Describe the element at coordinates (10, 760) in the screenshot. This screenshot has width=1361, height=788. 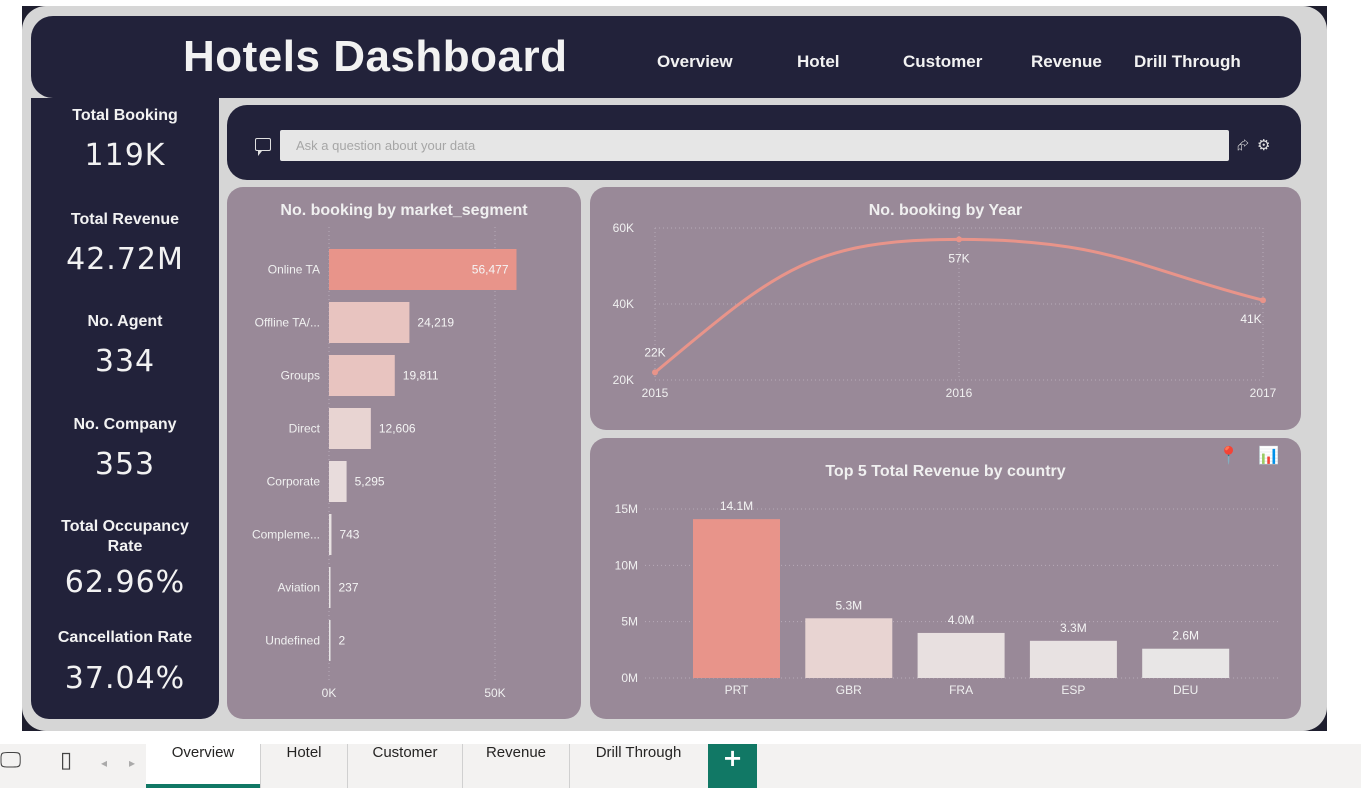
I see `desktop-view-icon: 🖵` at that location.